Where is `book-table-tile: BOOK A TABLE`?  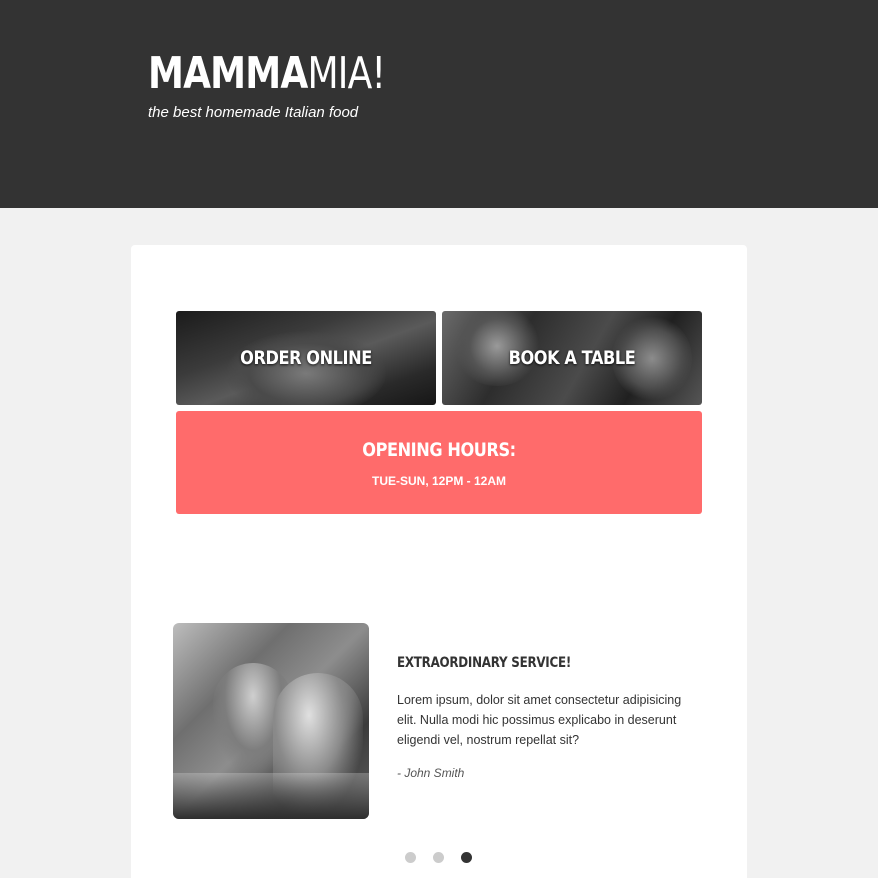
book-table-tile: BOOK A TABLE is located at coordinates (572, 358).